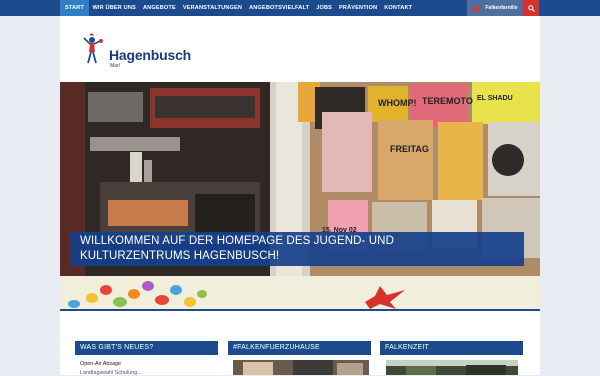  I want to click on svg-text: FREITAG, so click(409, 149).